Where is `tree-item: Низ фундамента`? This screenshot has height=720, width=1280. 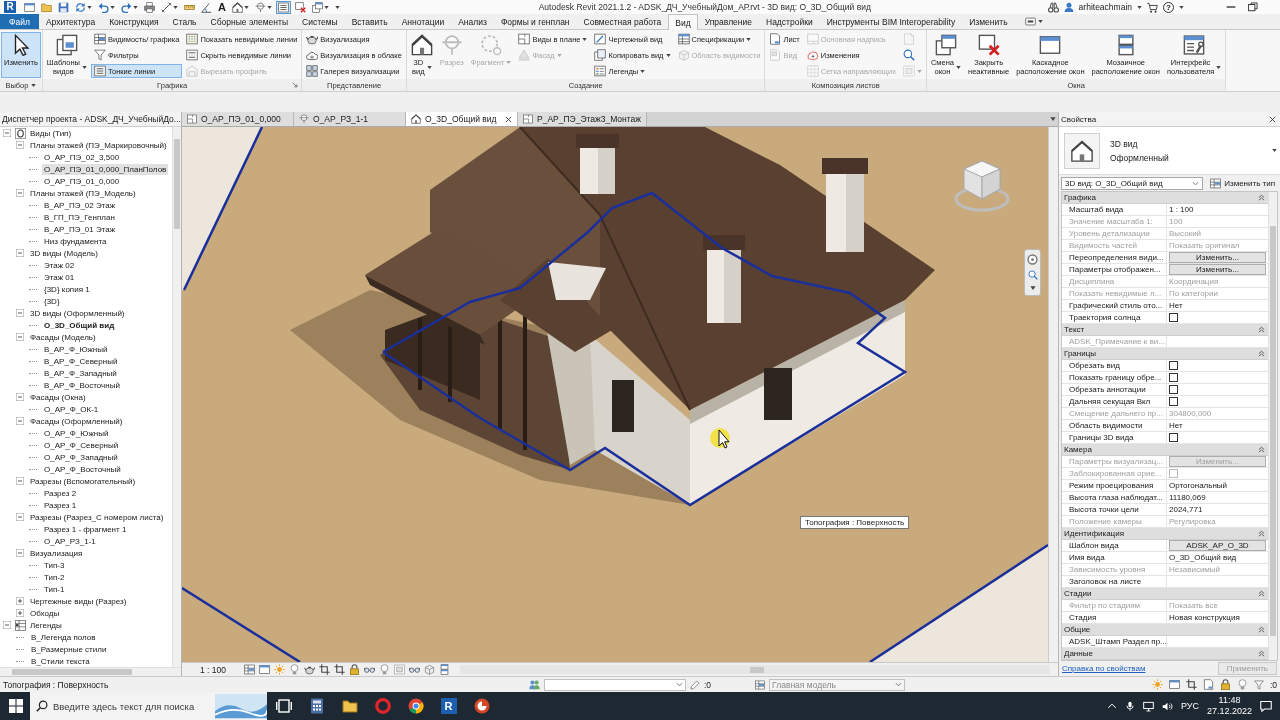 tree-item: Низ фундамента is located at coordinates (75, 241).